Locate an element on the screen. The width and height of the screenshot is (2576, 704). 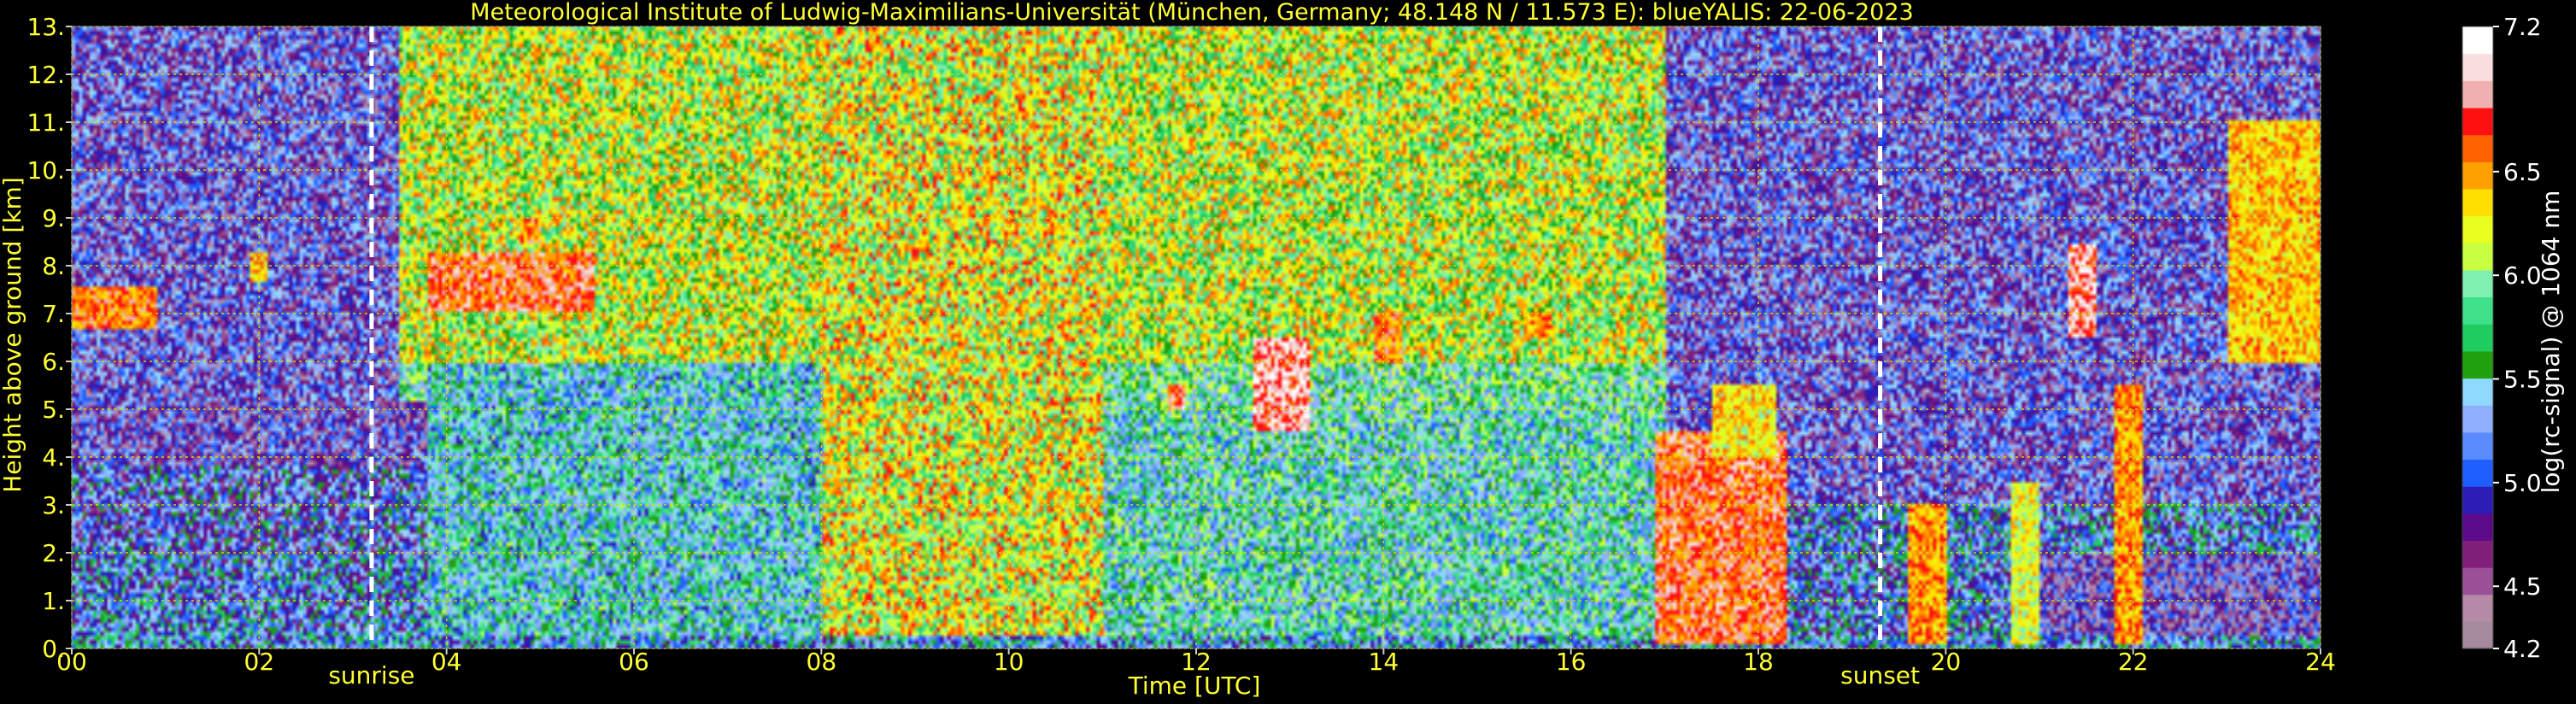
colorbar-tick-label: 7.2 is located at coordinates (2522, 27).